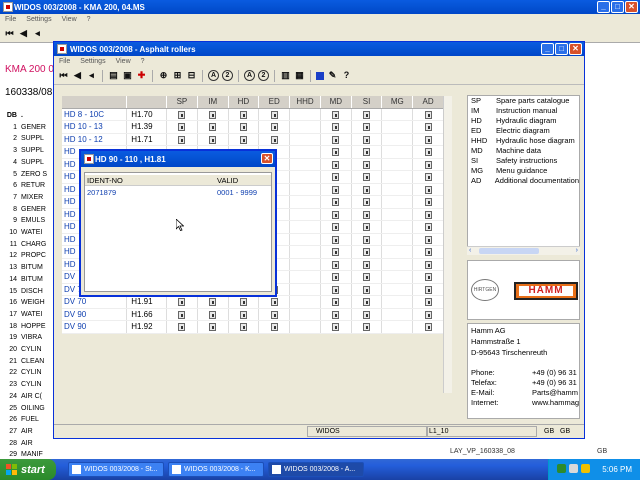  Describe the element at coordinates (31, 338) in the screenshot. I see `group-row: 19 VIBRA` at that location.